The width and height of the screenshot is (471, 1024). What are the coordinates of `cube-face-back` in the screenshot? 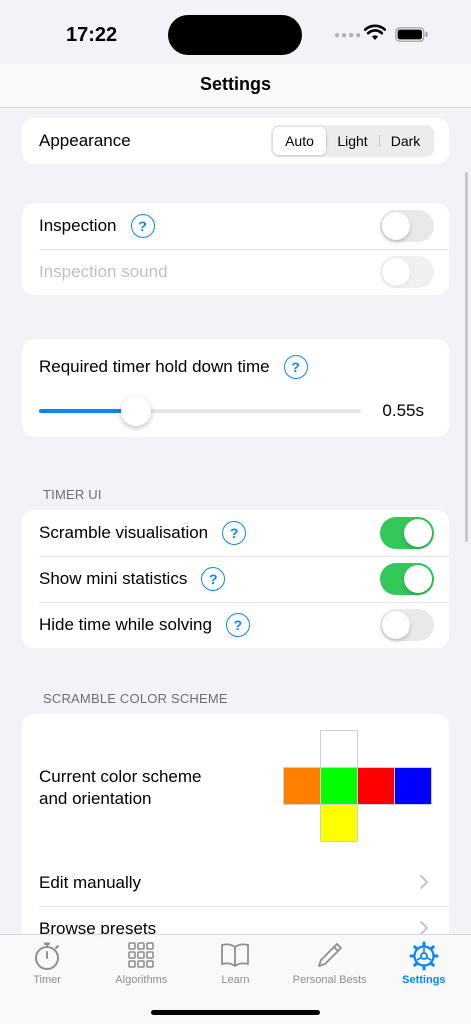 It's located at (413, 786).